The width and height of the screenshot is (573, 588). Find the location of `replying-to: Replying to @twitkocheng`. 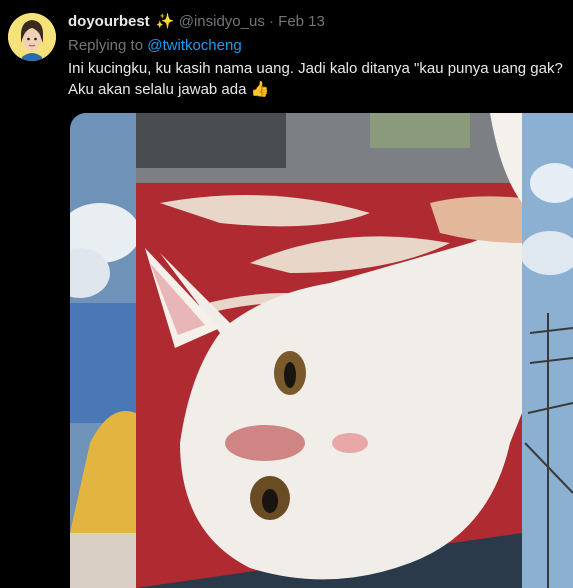

replying-to: Replying to @twitkocheng is located at coordinates (155, 46).